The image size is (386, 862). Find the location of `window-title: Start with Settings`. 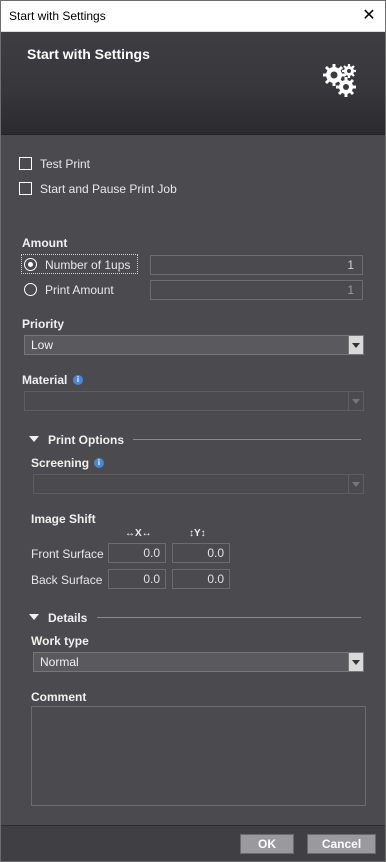

window-title: Start with Settings is located at coordinates (57, 16).